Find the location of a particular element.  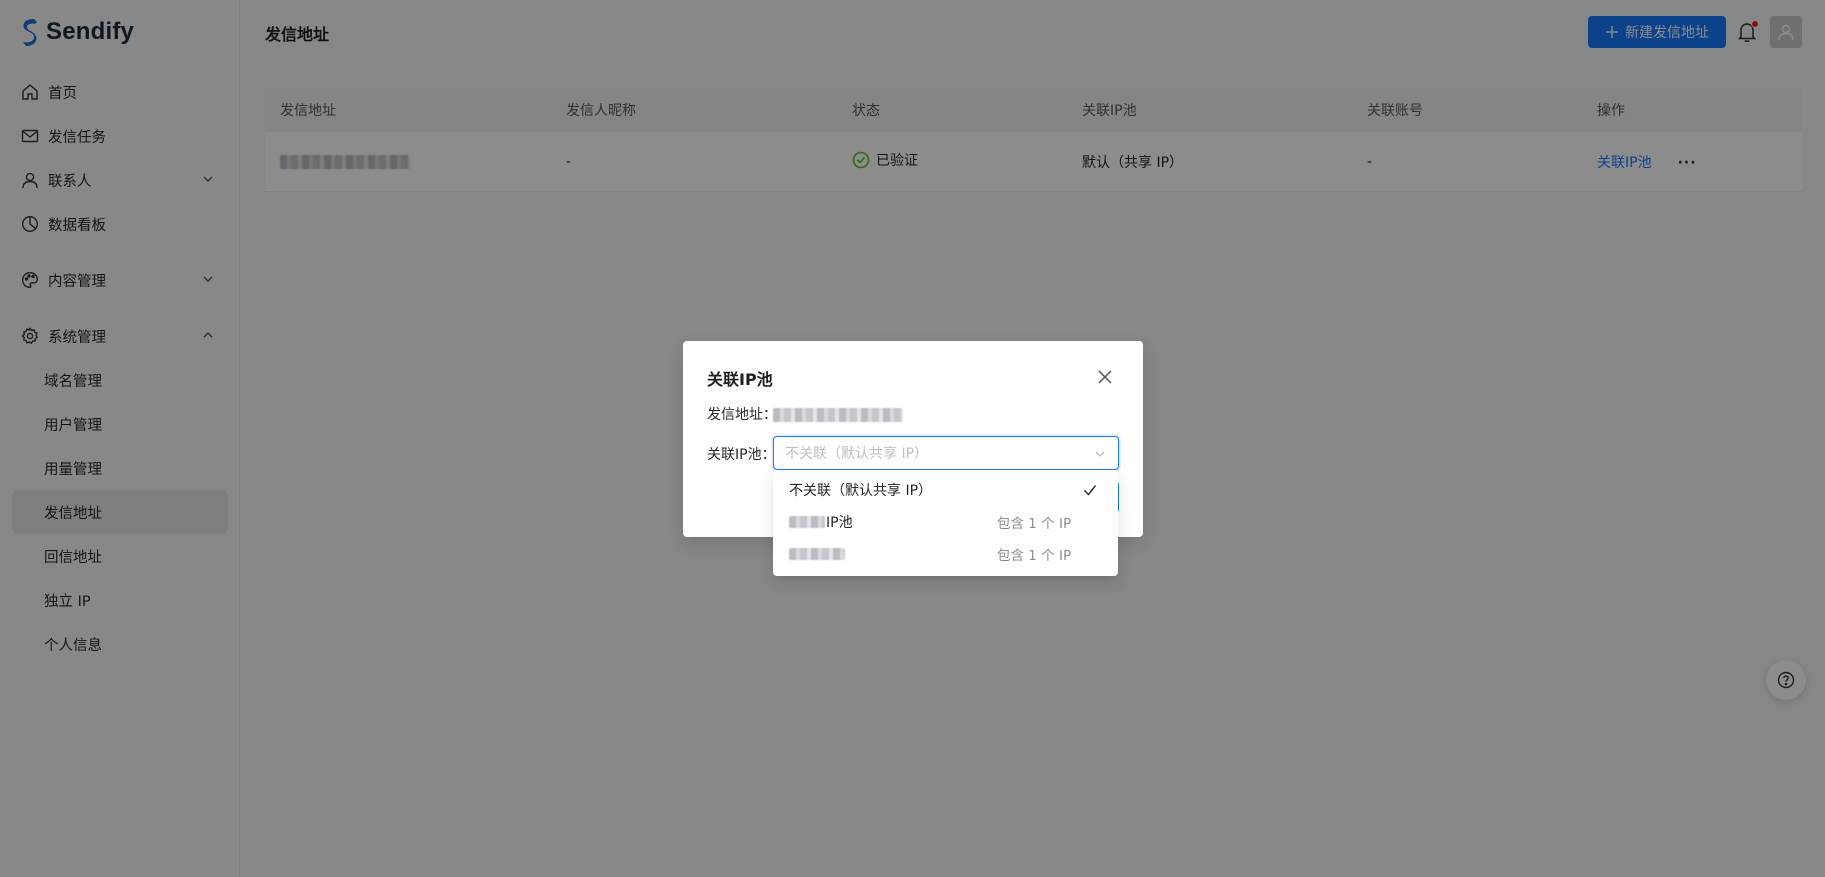

modal-title: 关联IP池 is located at coordinates (740, 379).